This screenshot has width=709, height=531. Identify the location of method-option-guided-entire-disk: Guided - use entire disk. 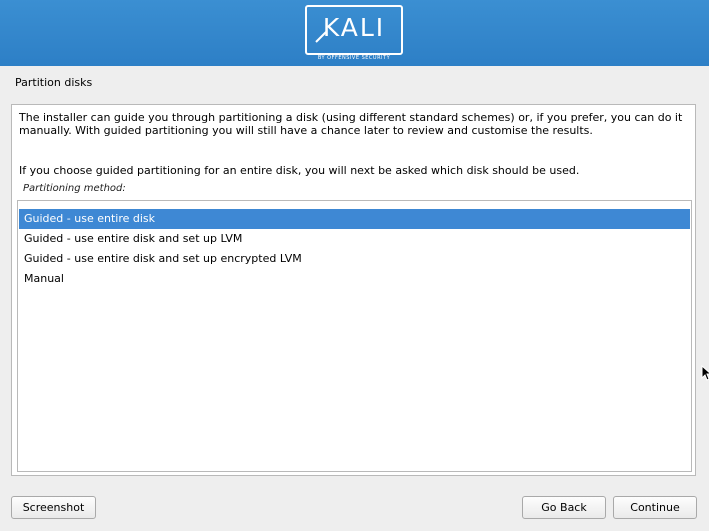
(354, 219).